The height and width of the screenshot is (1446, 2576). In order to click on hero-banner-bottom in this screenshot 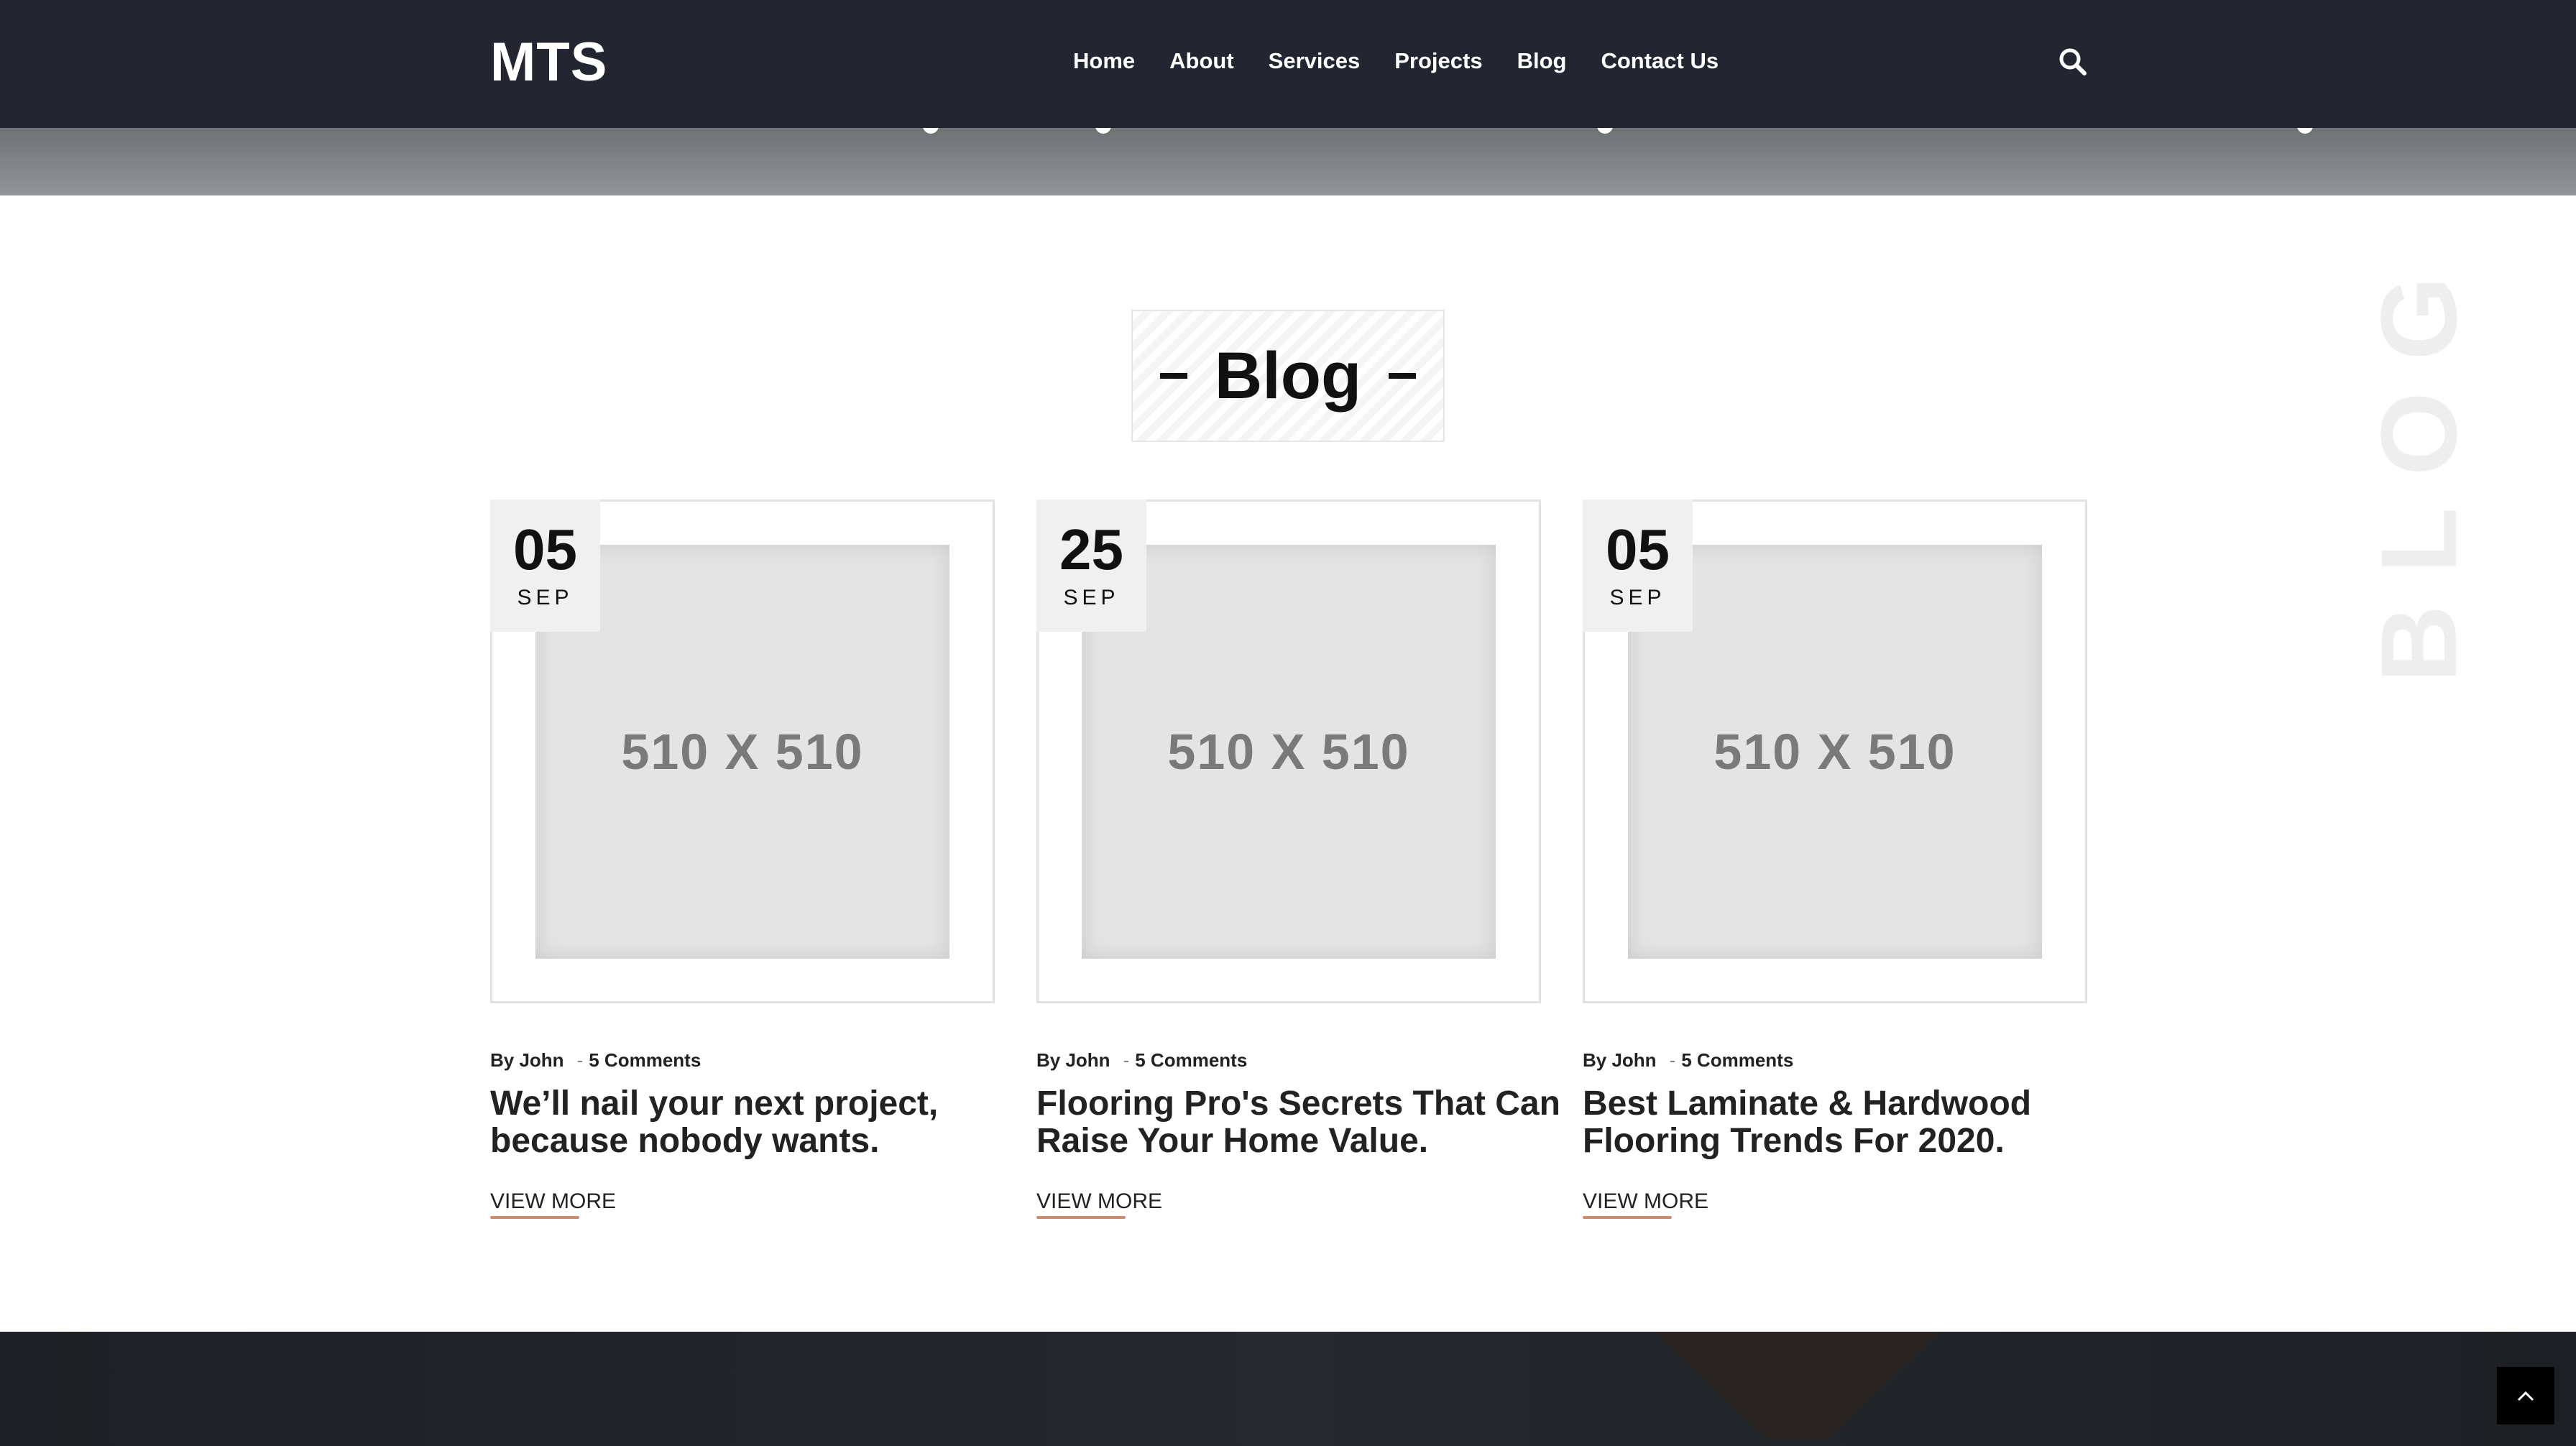, I will do `click(1288, 161)`.